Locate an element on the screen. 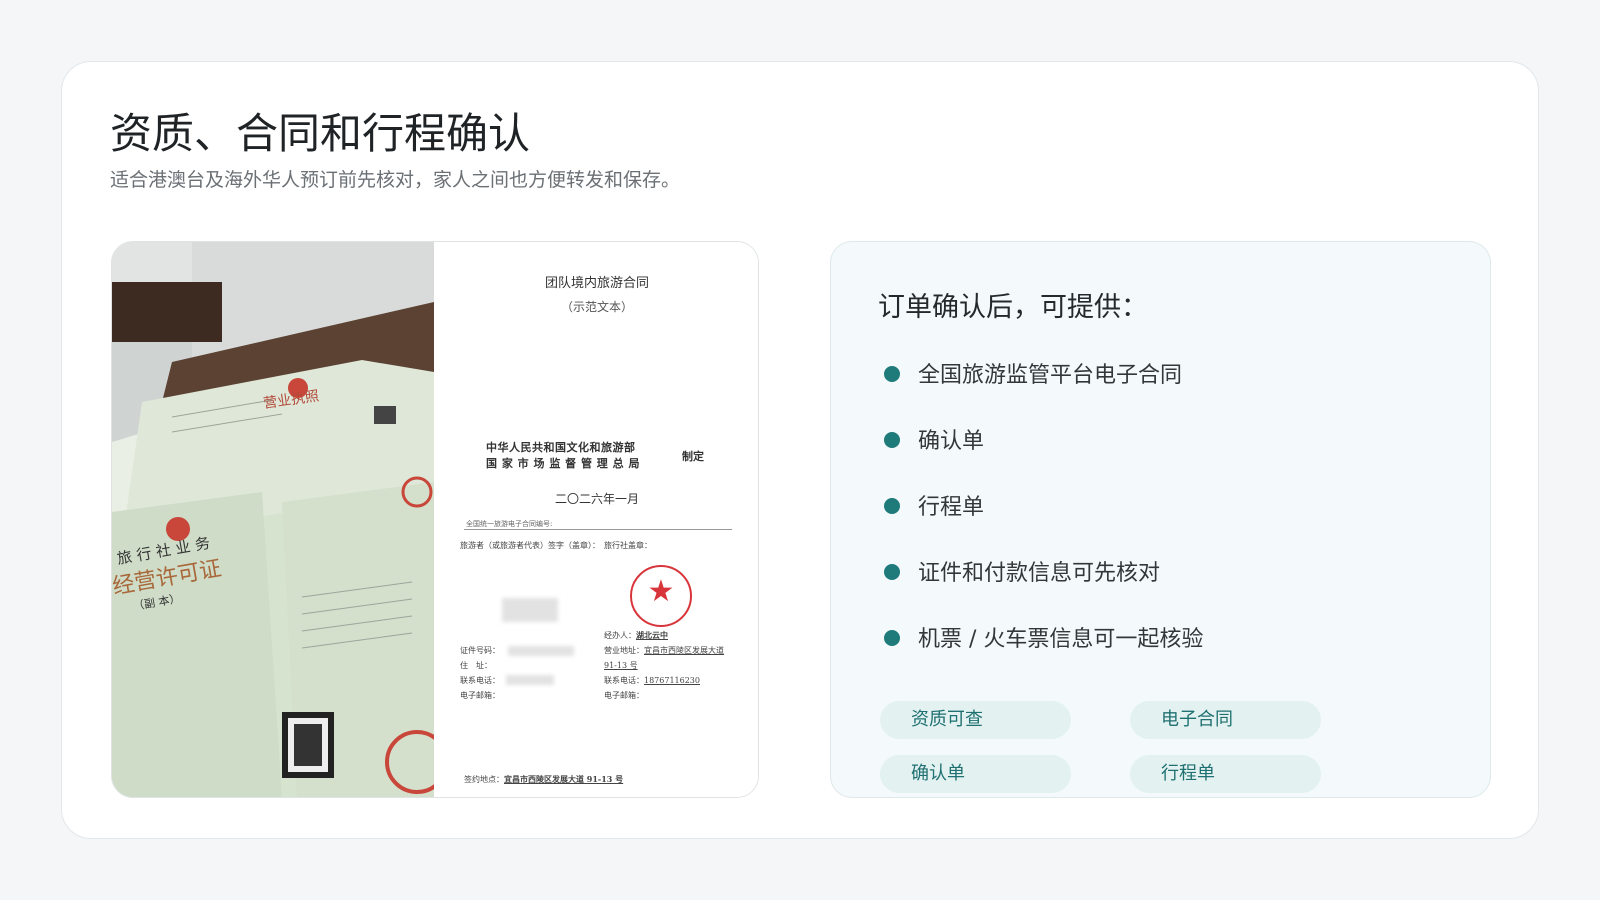  agency-seal-stamp: ★ is located at coordinates (661, 596).